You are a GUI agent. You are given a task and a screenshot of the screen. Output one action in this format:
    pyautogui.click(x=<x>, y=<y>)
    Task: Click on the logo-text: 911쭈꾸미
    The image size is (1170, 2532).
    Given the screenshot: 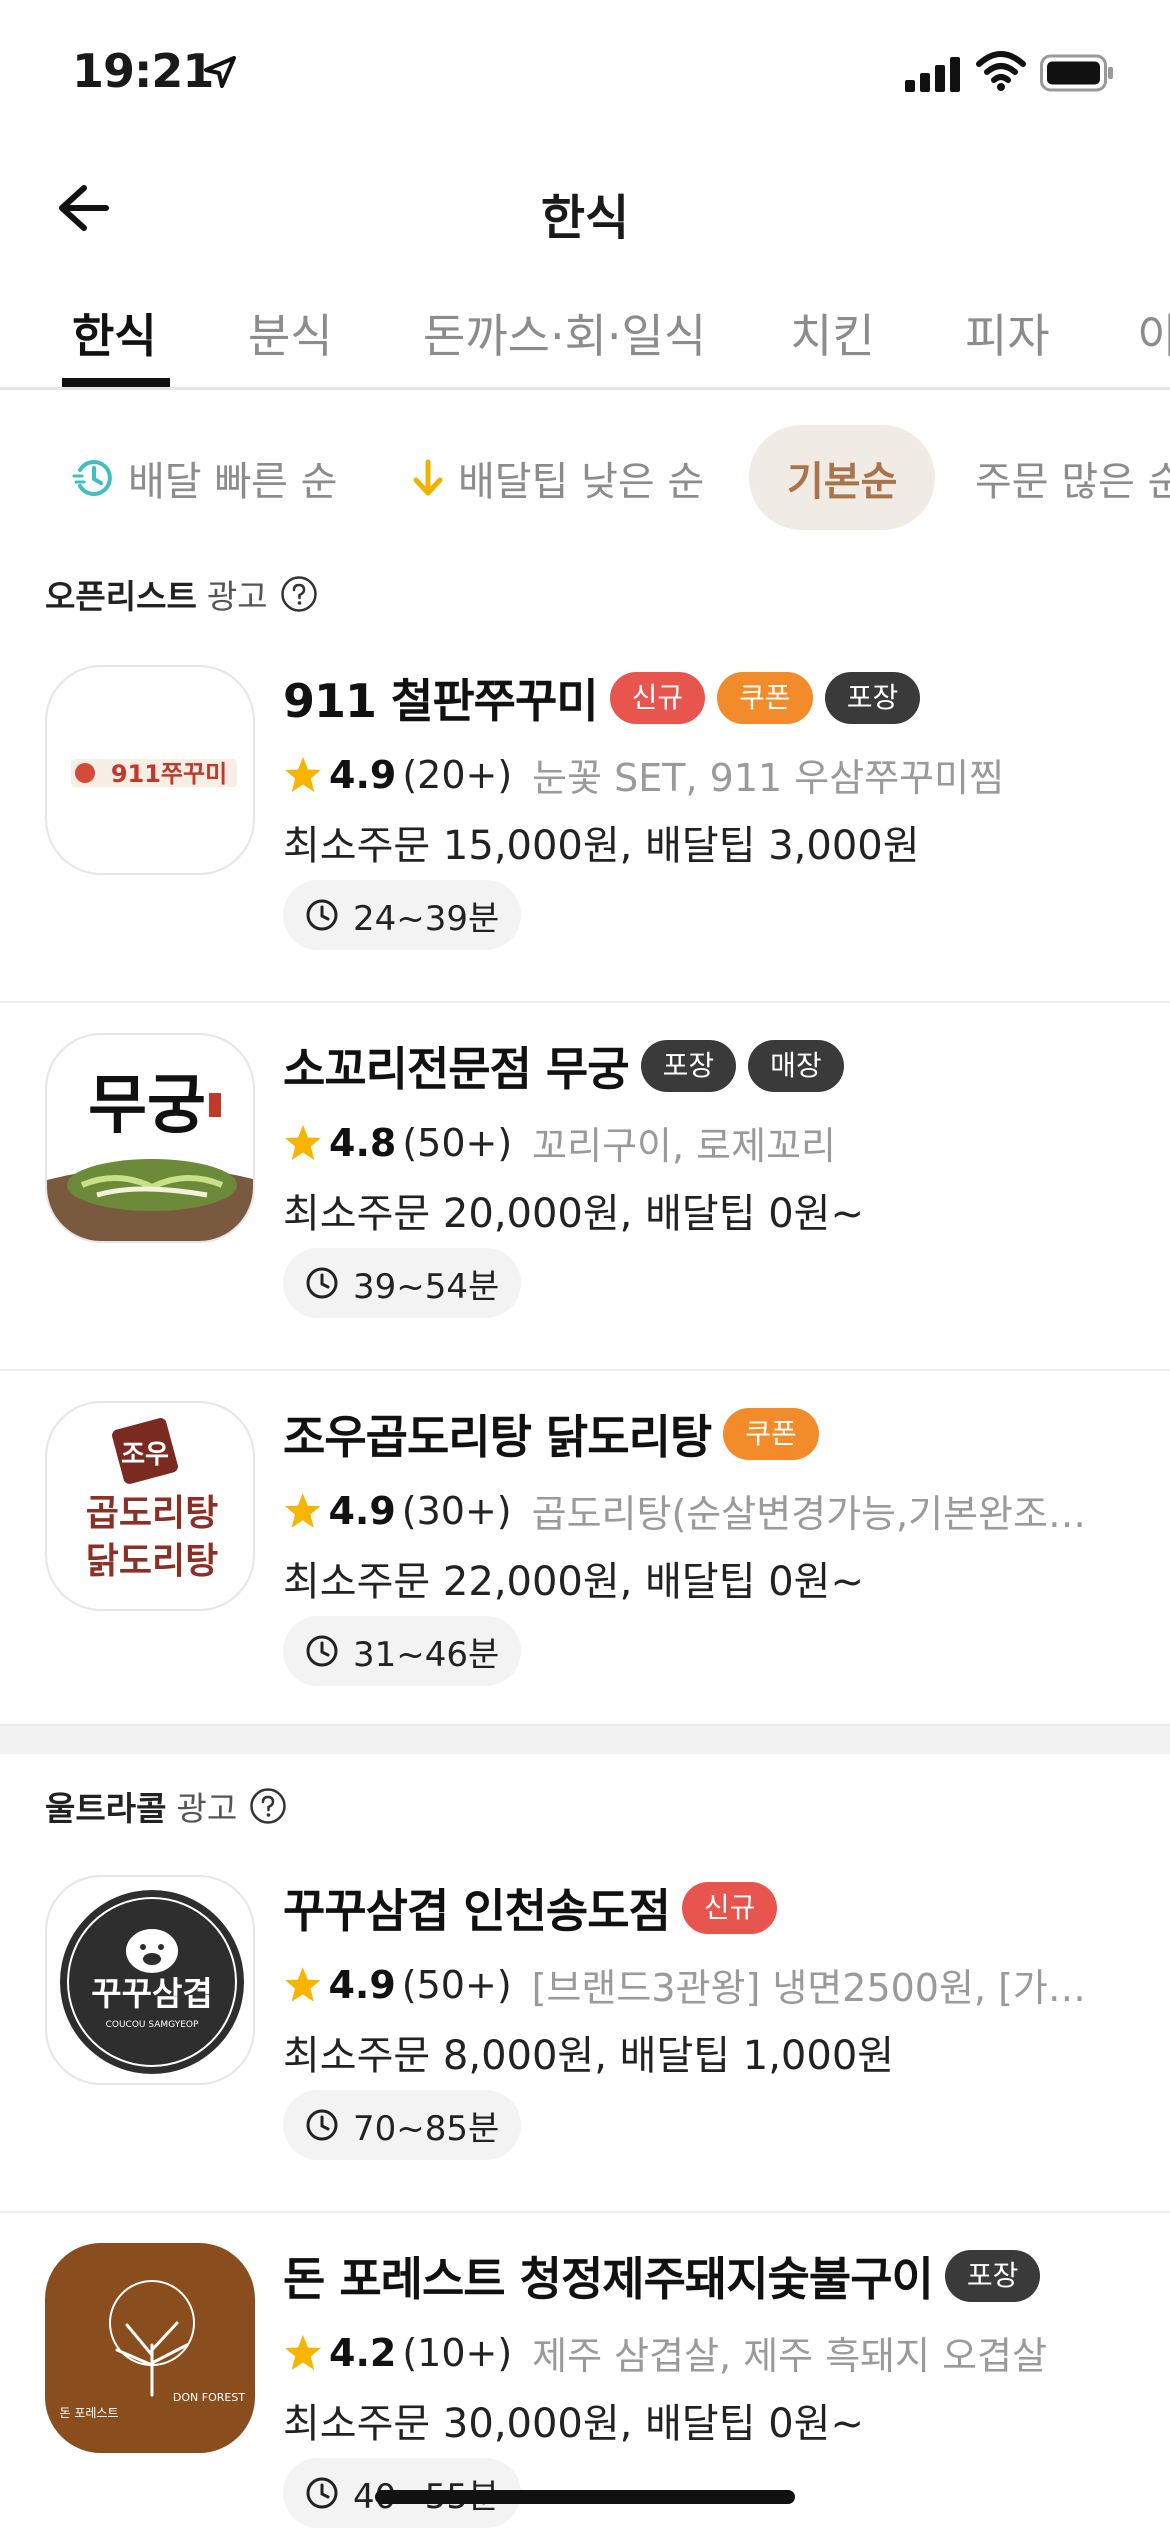 What is the action you would take?
    pyautogui.click(x=169, y=774)
    